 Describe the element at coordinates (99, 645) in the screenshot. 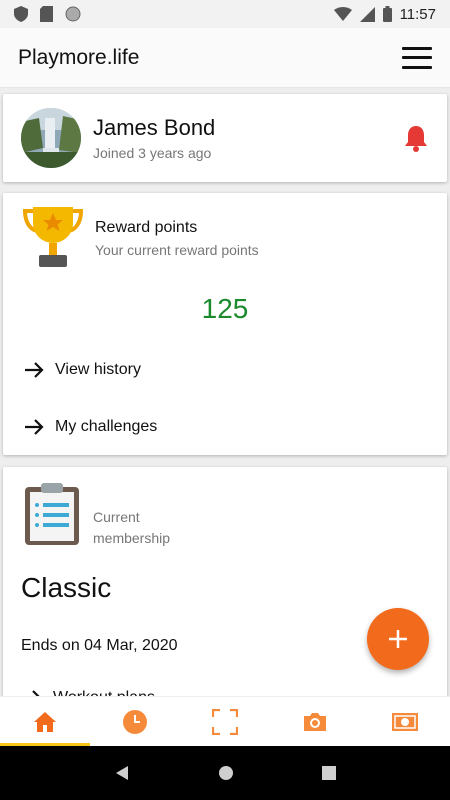

I see `membership-end-date: Ends on 04 Mar, 2020` at that location.